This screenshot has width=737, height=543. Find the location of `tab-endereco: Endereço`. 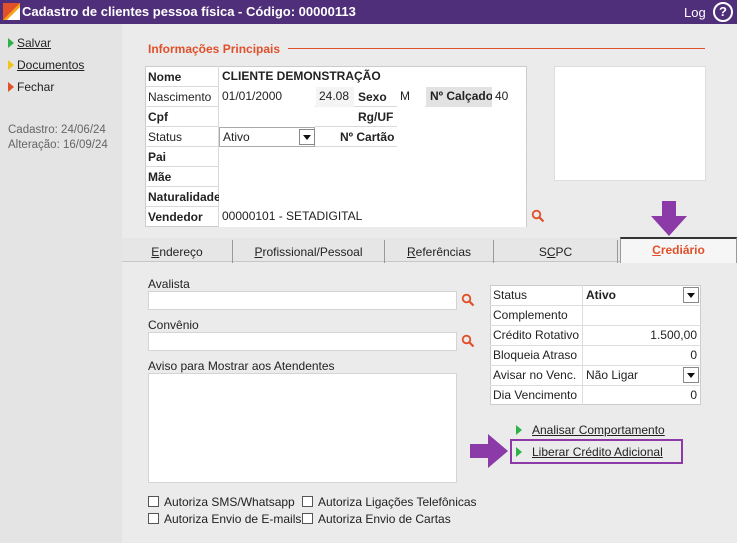

tab-endereco: Endereço is located at coordinates (177, 252).